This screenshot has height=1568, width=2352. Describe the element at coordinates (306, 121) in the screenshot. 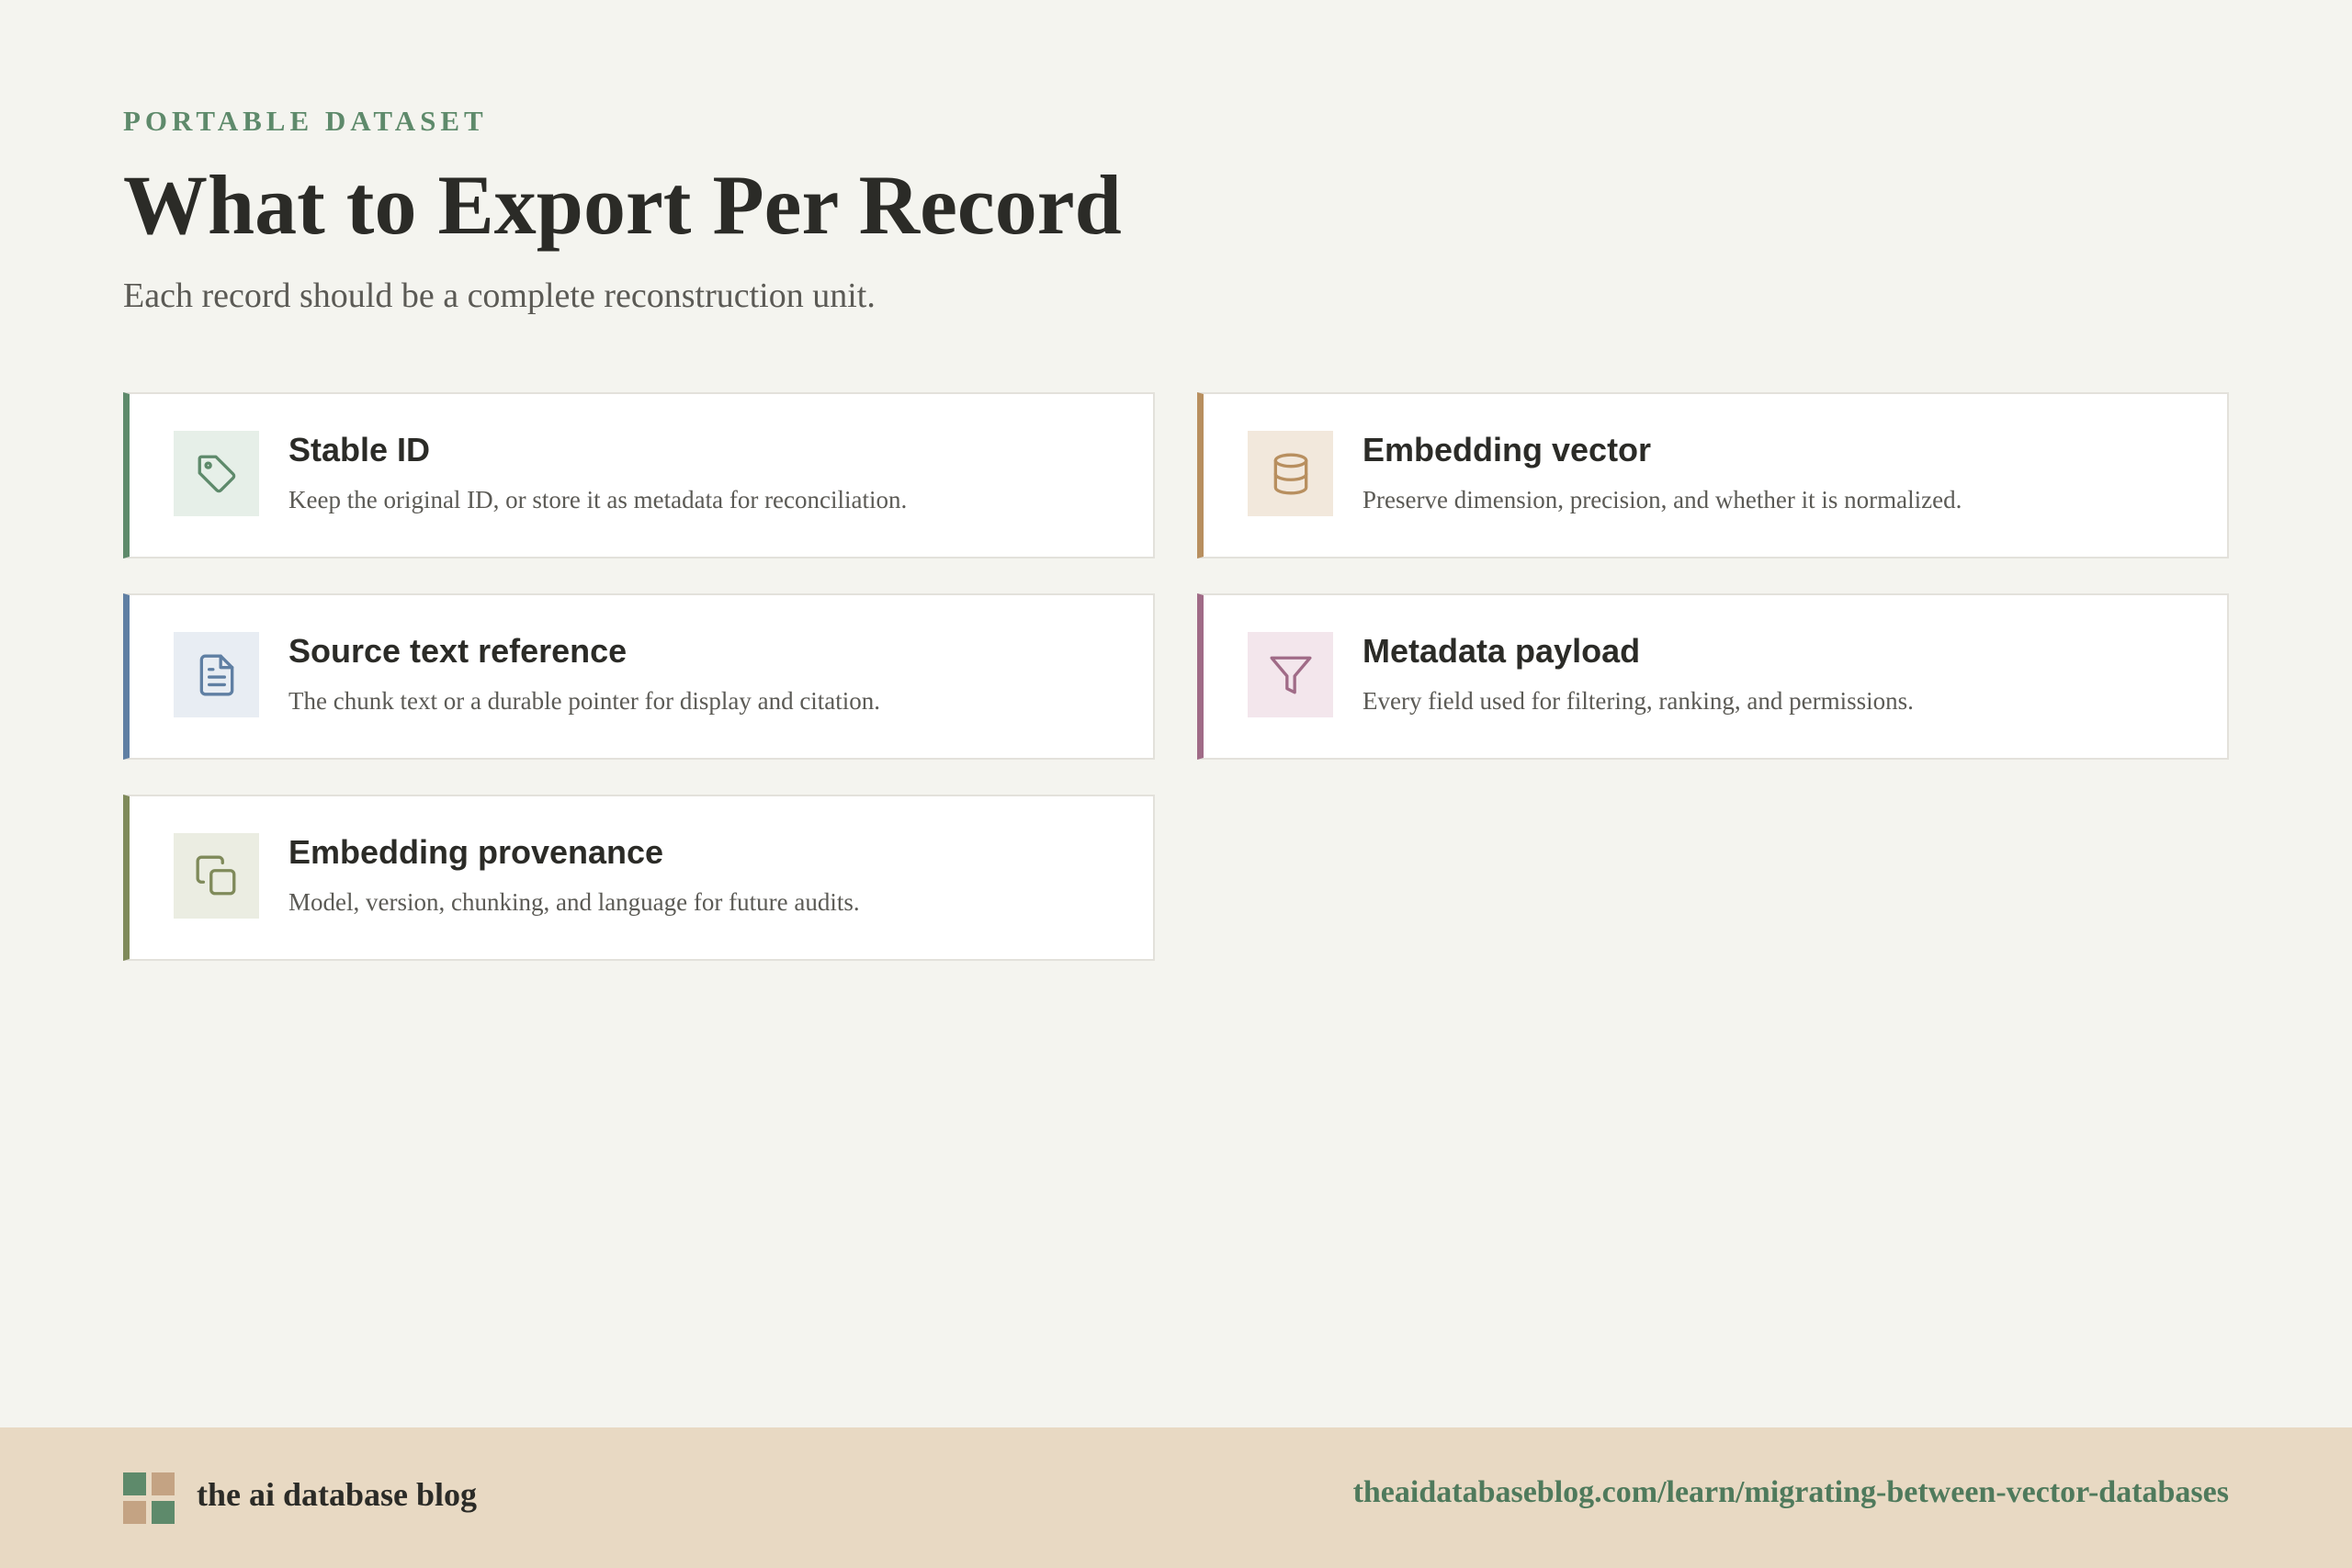

I see `eyebrow-label: PORTABLE DATASET` at that location.